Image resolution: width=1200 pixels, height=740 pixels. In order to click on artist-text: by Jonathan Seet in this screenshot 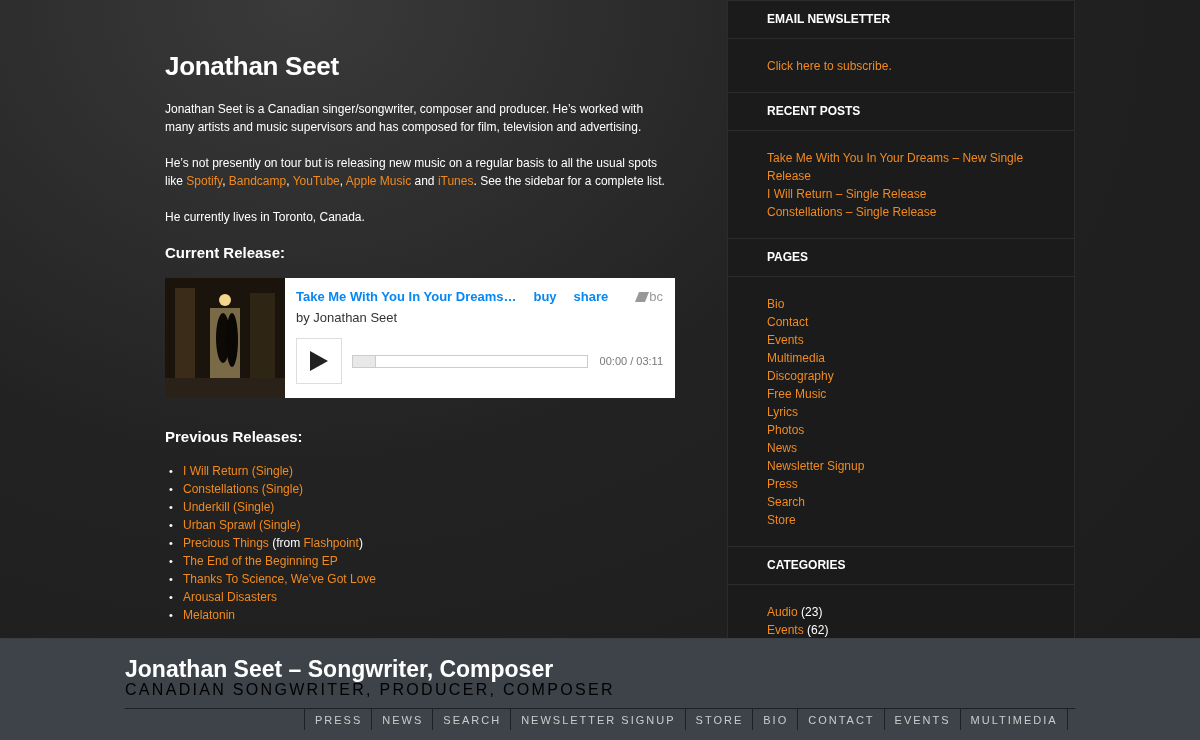, I will do `click(347, 318)`.